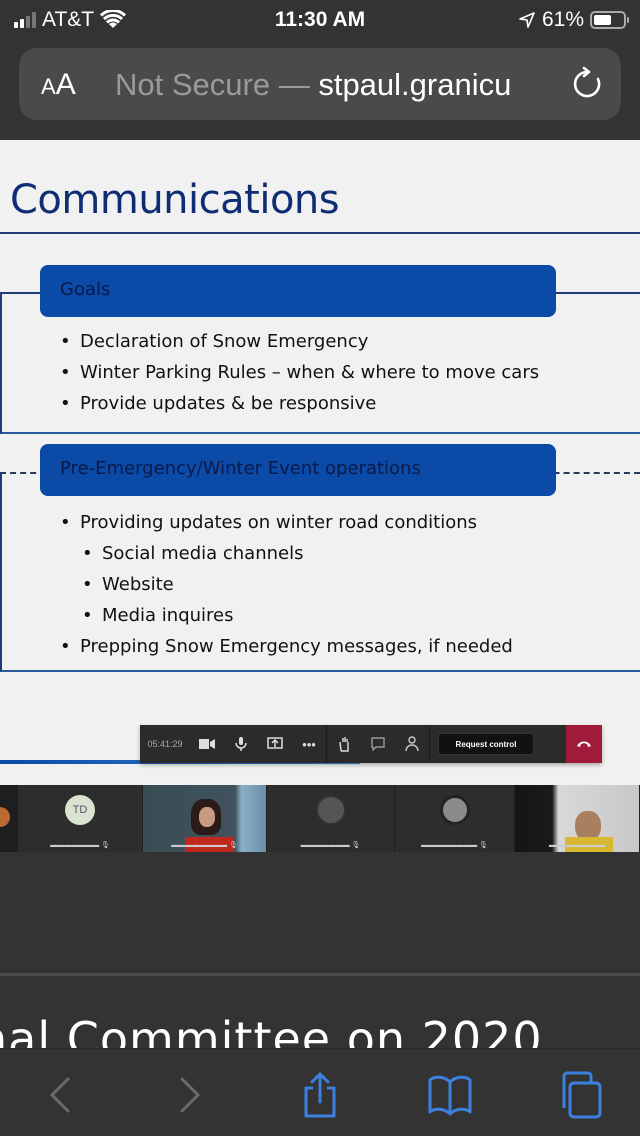 The width and height of the screenshot is (640, 1136). What do you see at coordinates (320, 20) in the screenshot?
I see `status-bar: AT&T 11:30 AM 61%` at bounding box center [320, 20].